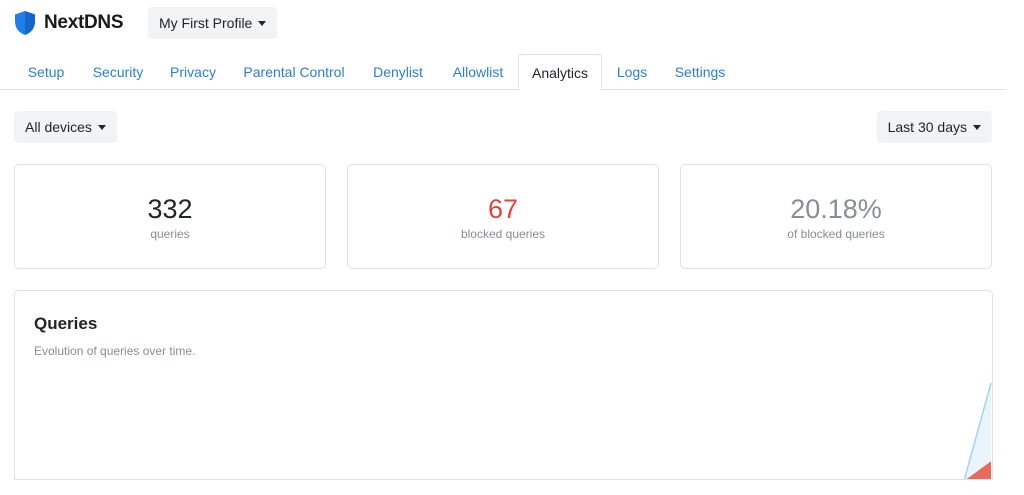  I want to click on queries-chart, so click(977, 430).